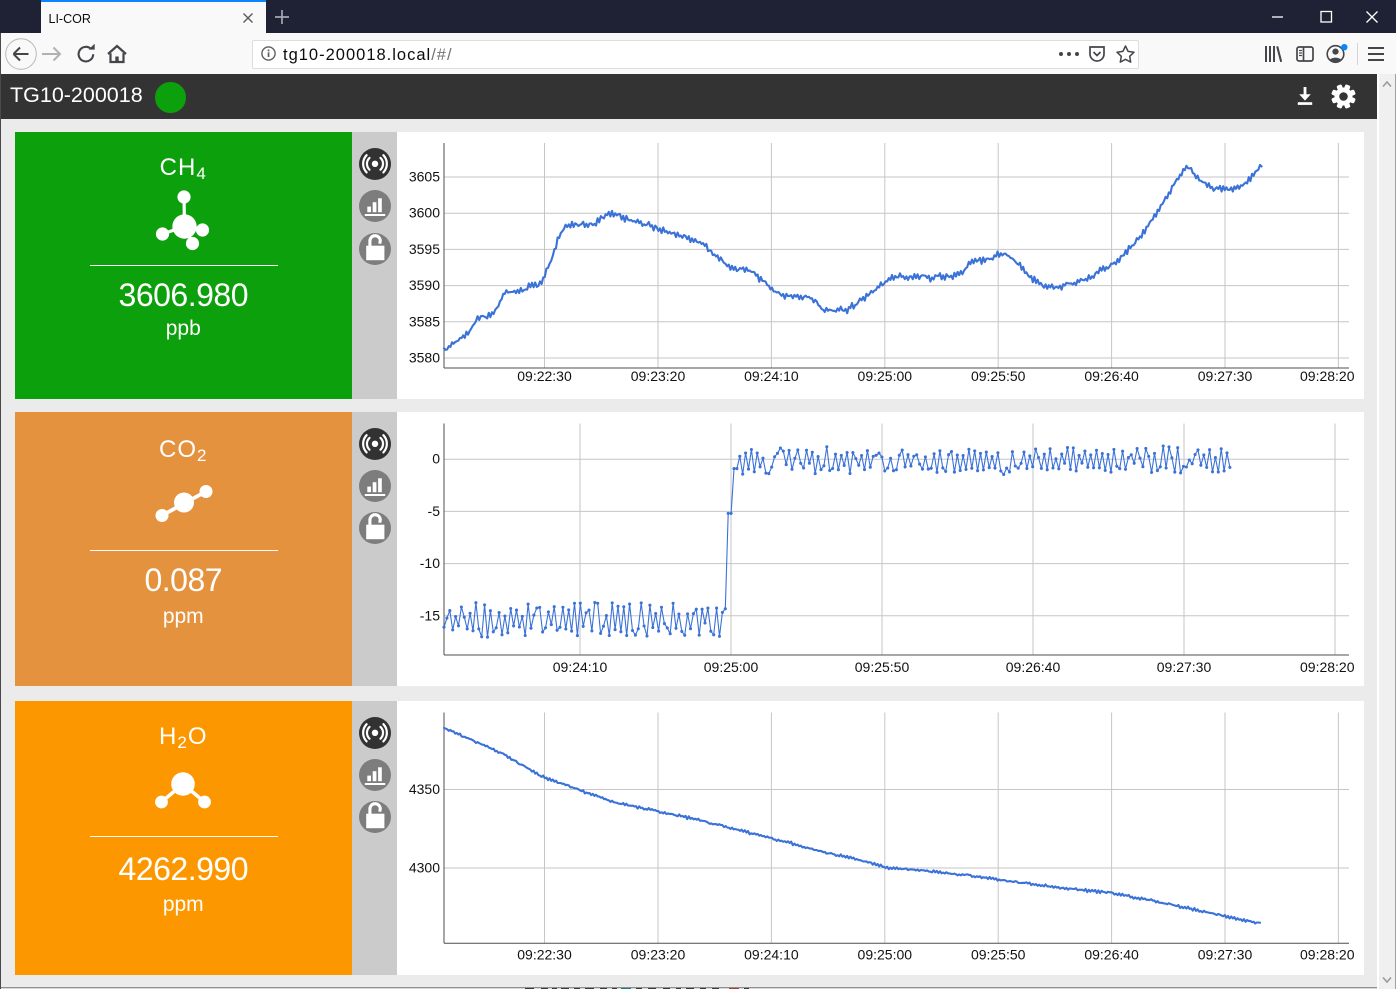 The height and width of the screenshot is (989, 1396). I want to click on svg-text: 0, so click(436, 458).